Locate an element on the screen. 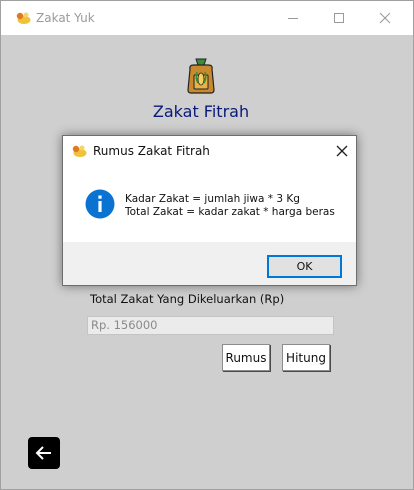 Image resolution: width=414 pixels, height=490 pixels. dialog-title: Rumus Zakat Fitrah is located at coordinates (151, 151).